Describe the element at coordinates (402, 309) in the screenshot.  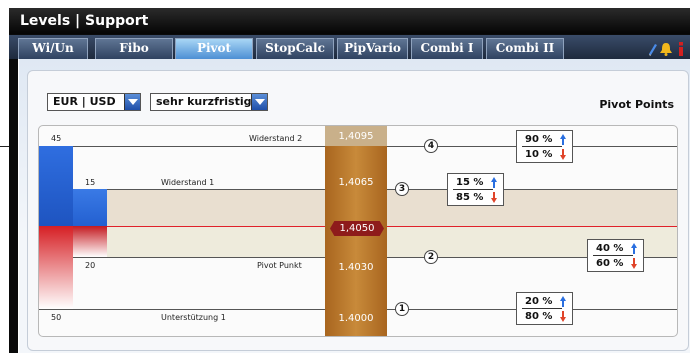
I see `level-marker-1: 1` at that location.